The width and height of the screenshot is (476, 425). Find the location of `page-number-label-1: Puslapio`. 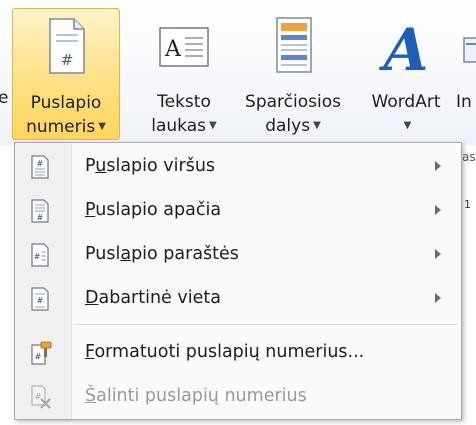

page-number-label-1: Puslapio is located at coordinates (66, 103).